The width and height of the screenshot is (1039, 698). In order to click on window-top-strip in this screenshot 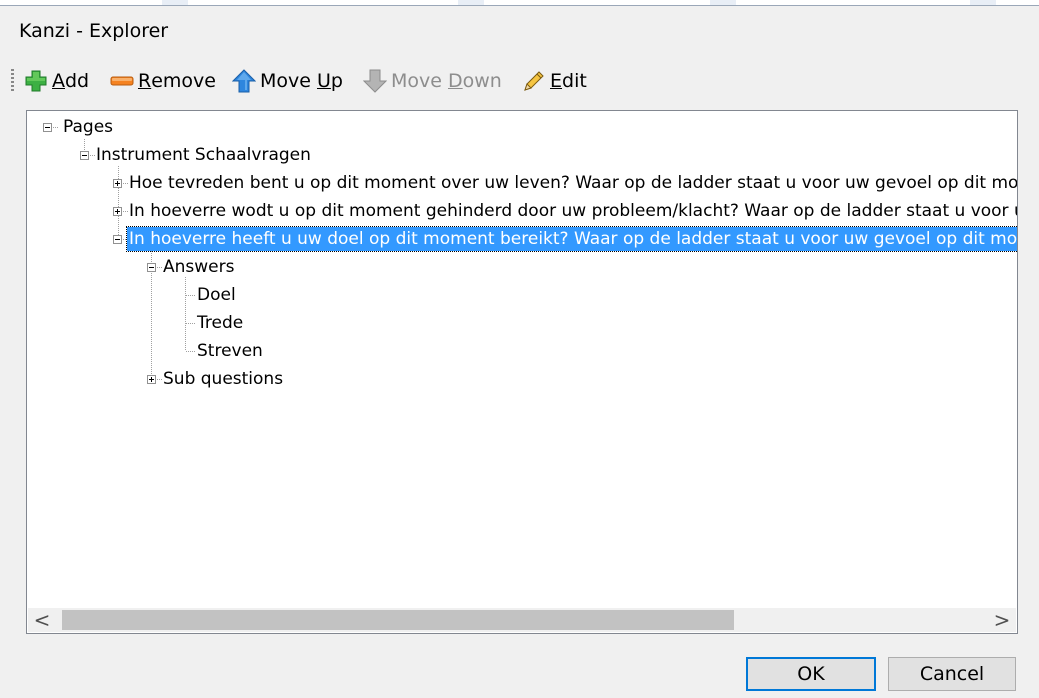, I will do `click(519, 3)`.